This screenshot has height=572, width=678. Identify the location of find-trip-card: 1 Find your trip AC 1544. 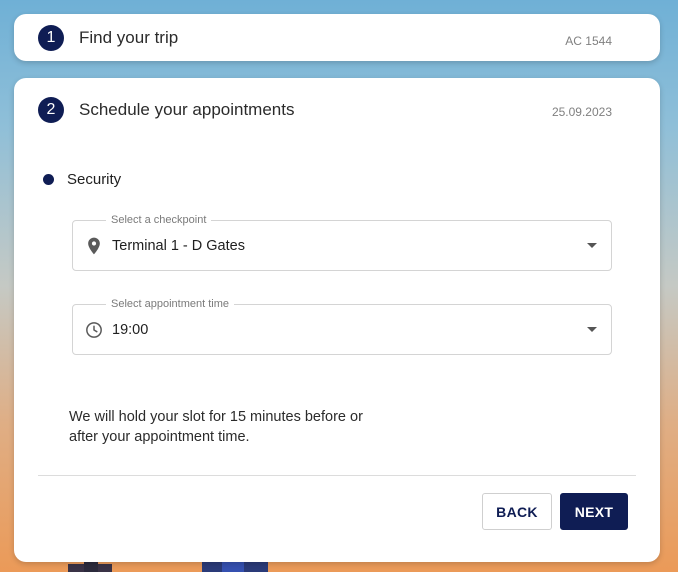
(337, 37).